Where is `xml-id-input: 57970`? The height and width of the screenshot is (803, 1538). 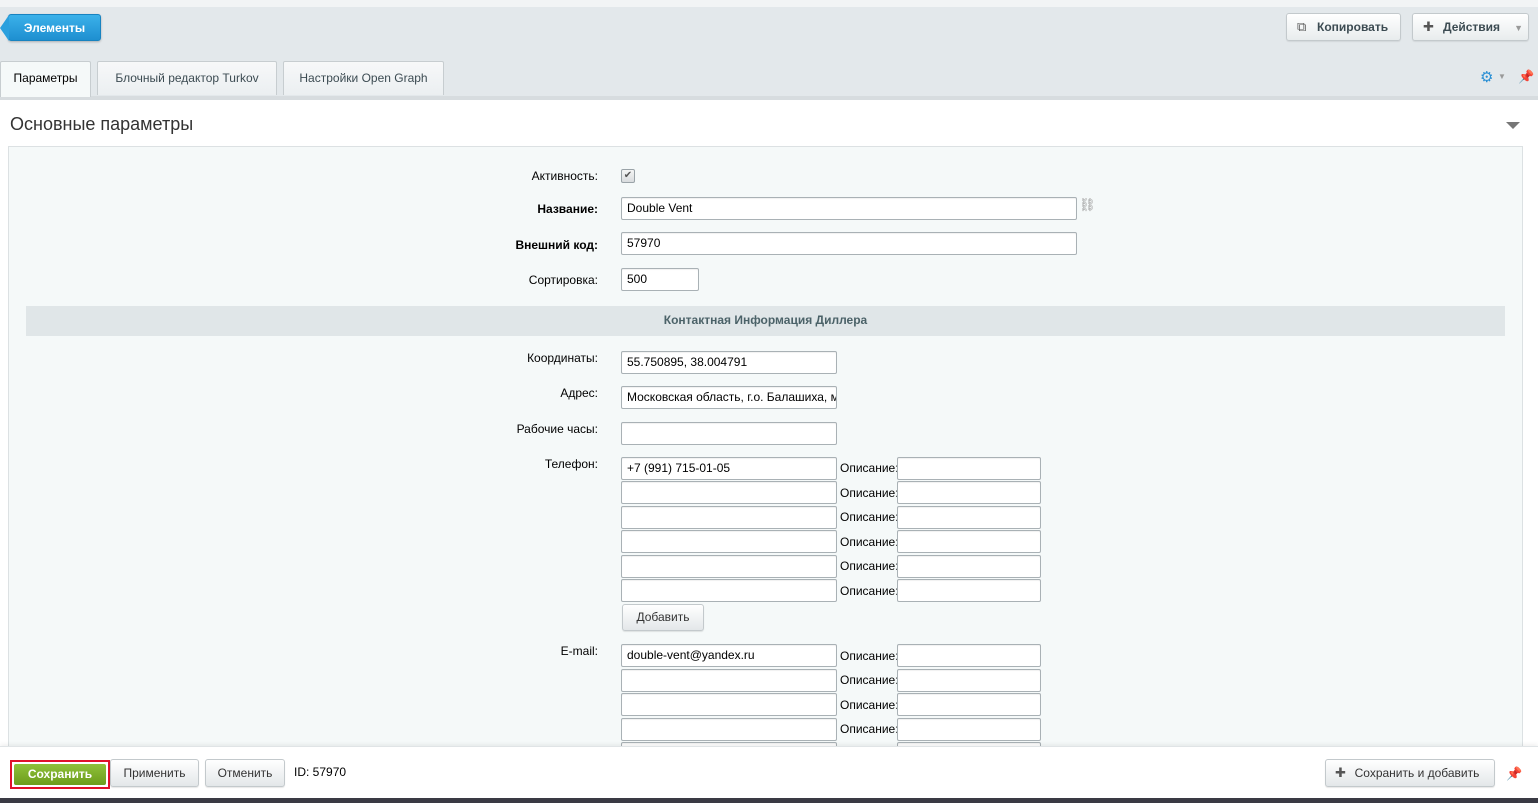
xml-id-input: 57970 is located at coordinates (849, 243).